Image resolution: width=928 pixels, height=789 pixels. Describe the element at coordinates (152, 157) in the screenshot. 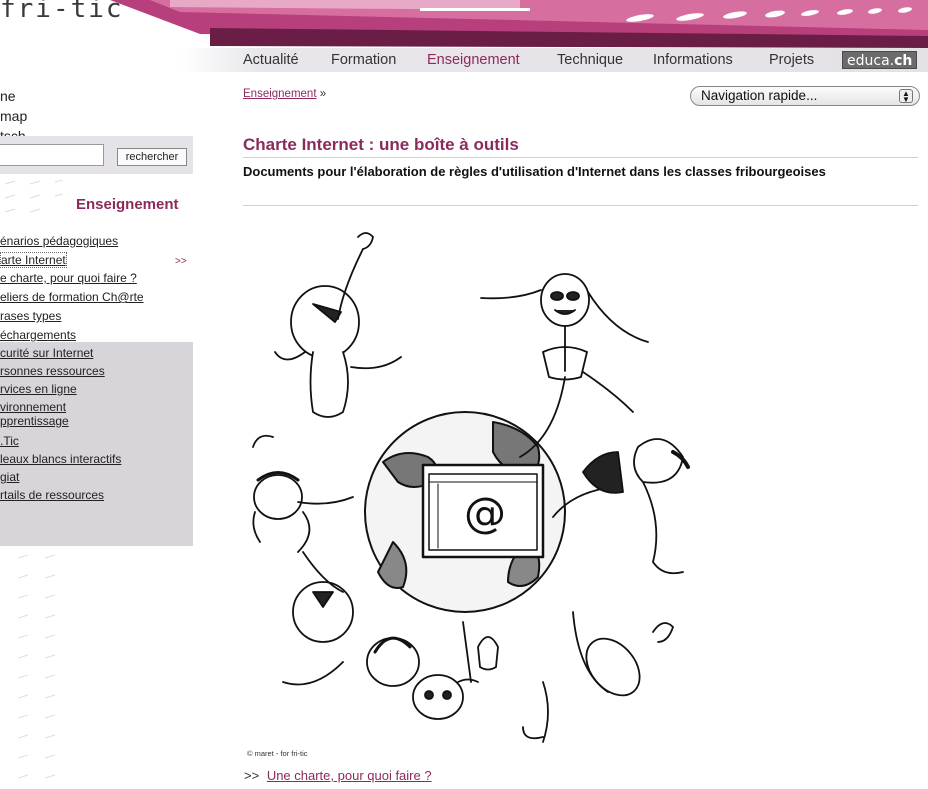

I see `search-button: rechercher` at that location.